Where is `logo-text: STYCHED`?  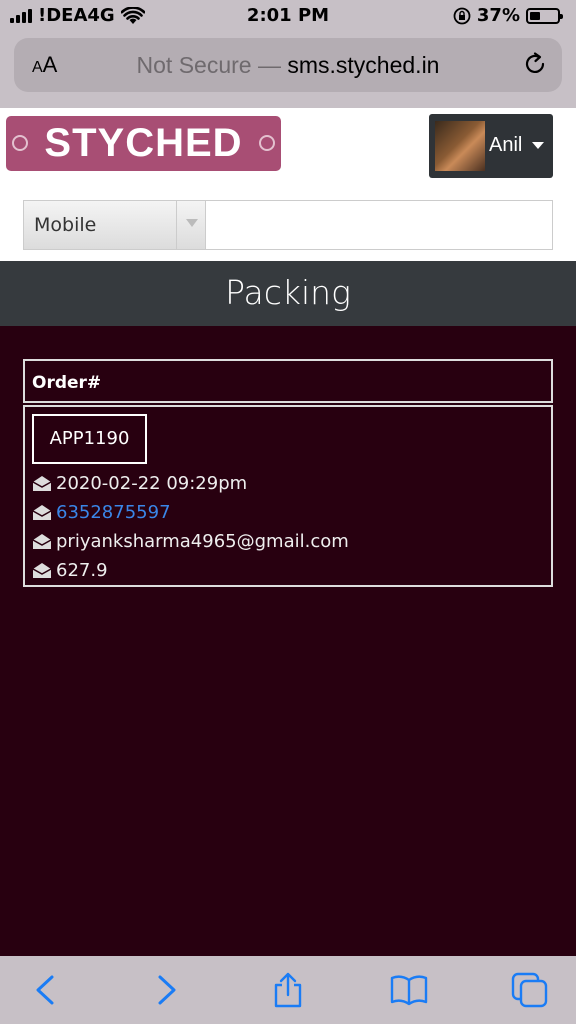
logo-text: STYCHED is located at coordinates (143, 143).